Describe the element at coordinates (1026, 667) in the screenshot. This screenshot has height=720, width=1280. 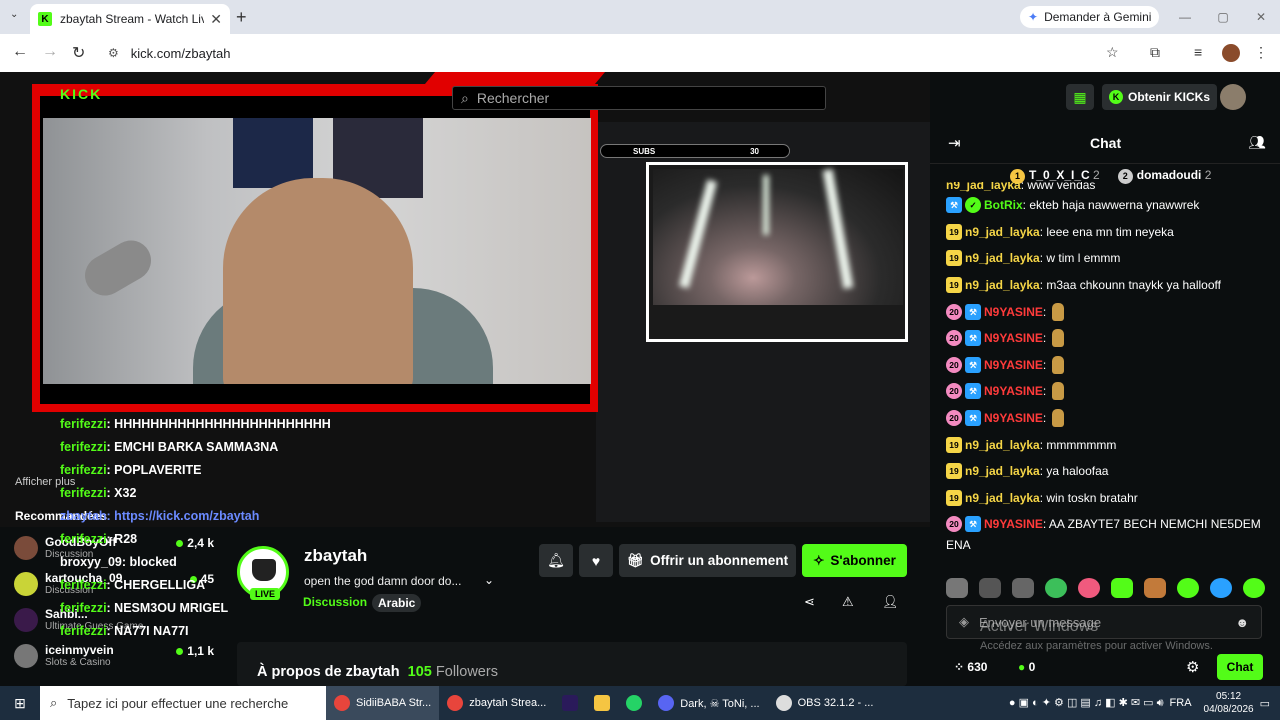
I see `kicks-balance: ● 0` at that location.